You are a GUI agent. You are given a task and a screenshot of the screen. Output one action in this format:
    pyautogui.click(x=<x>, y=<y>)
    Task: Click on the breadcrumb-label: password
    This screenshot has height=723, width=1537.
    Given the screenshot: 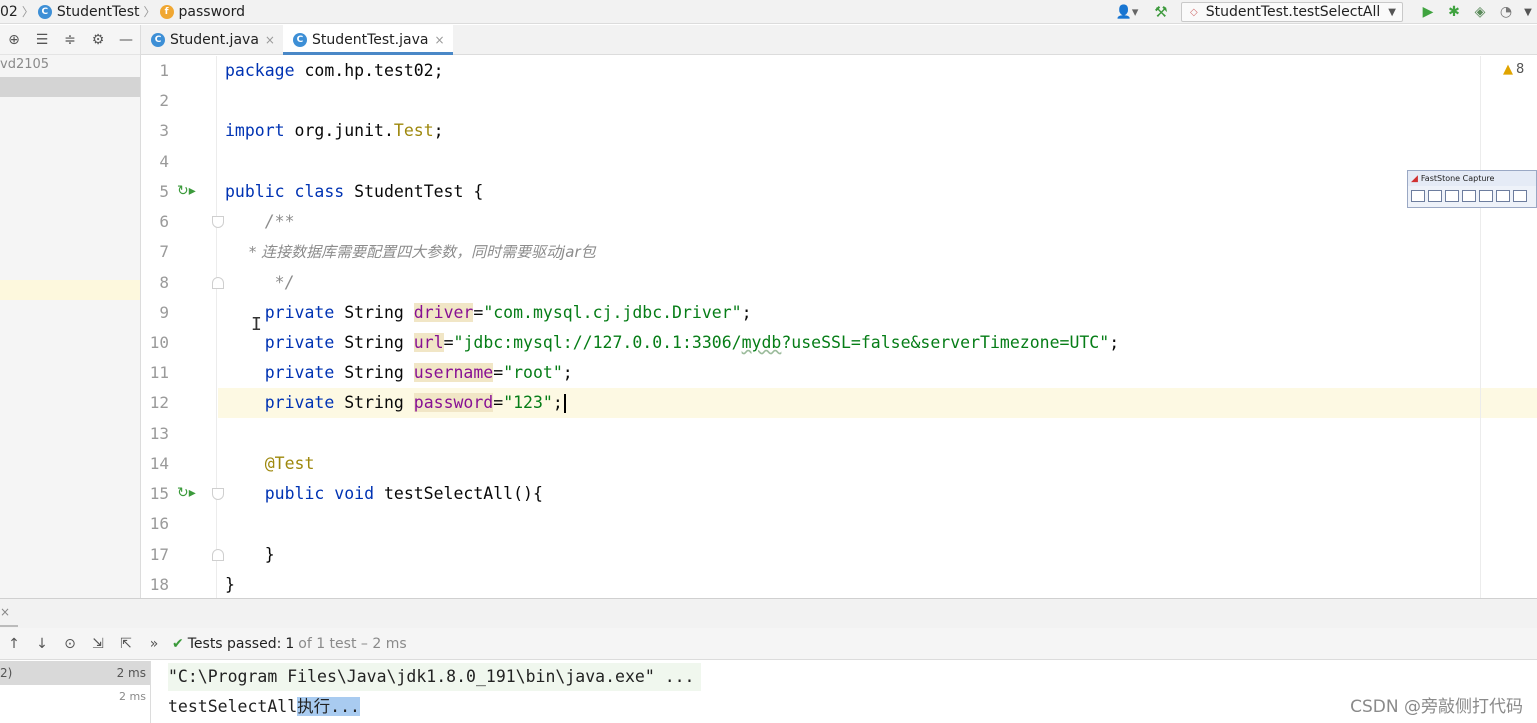 What is the action you would take?
    pyautogui.click(x=212, y=11)
    